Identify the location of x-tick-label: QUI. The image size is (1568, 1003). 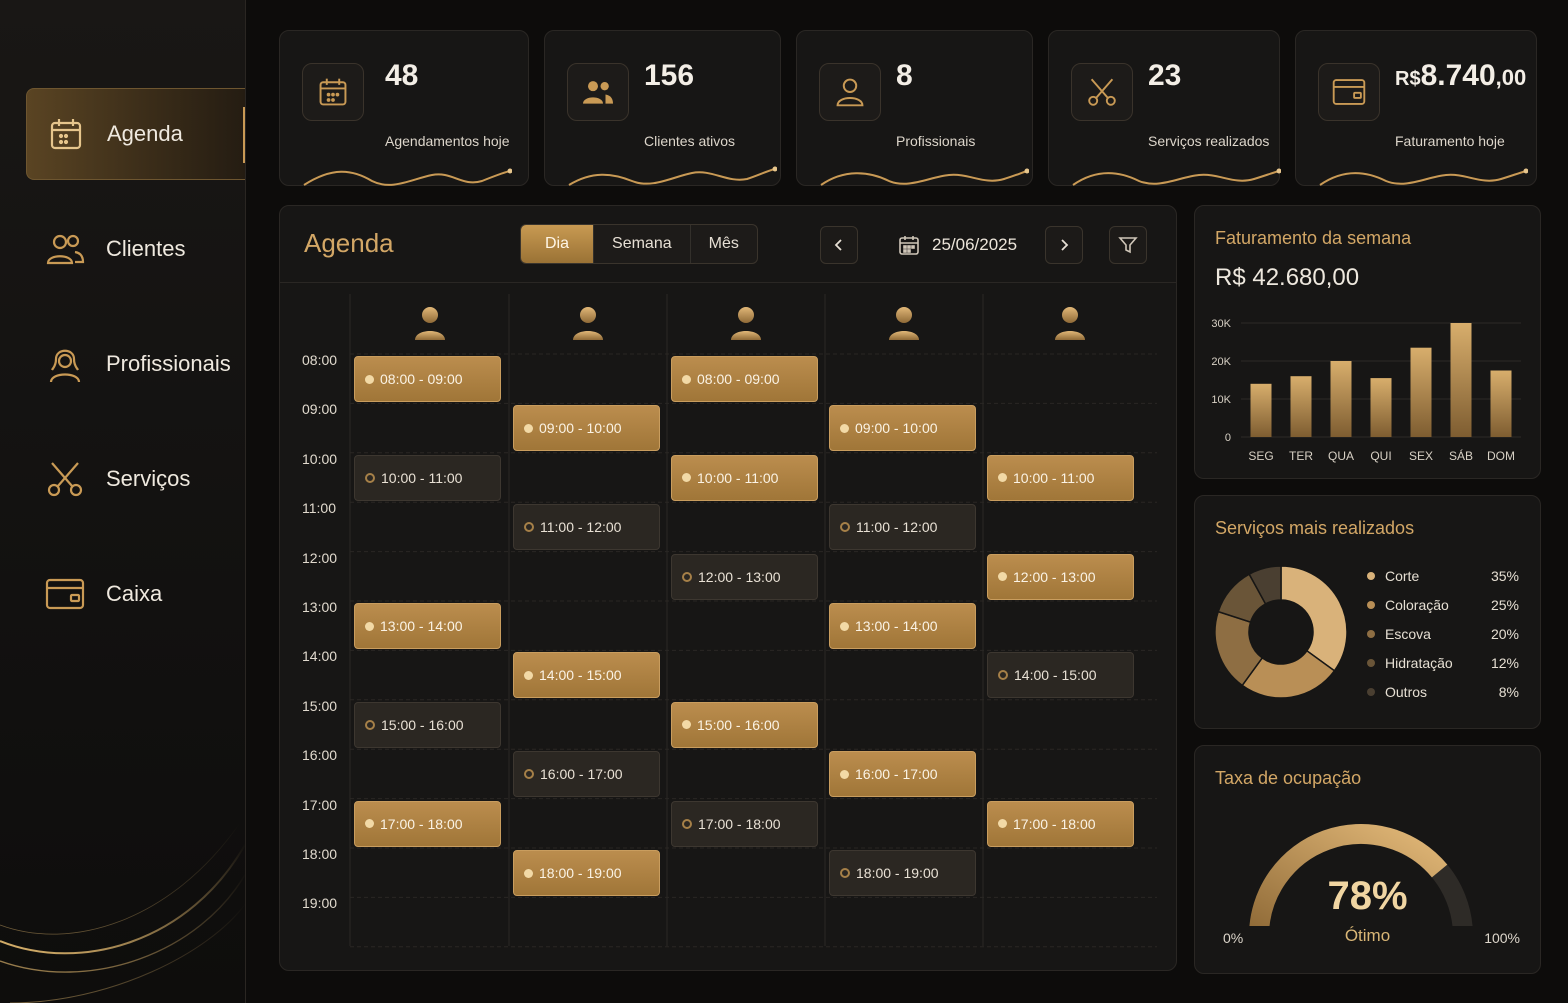
(1380, 456).